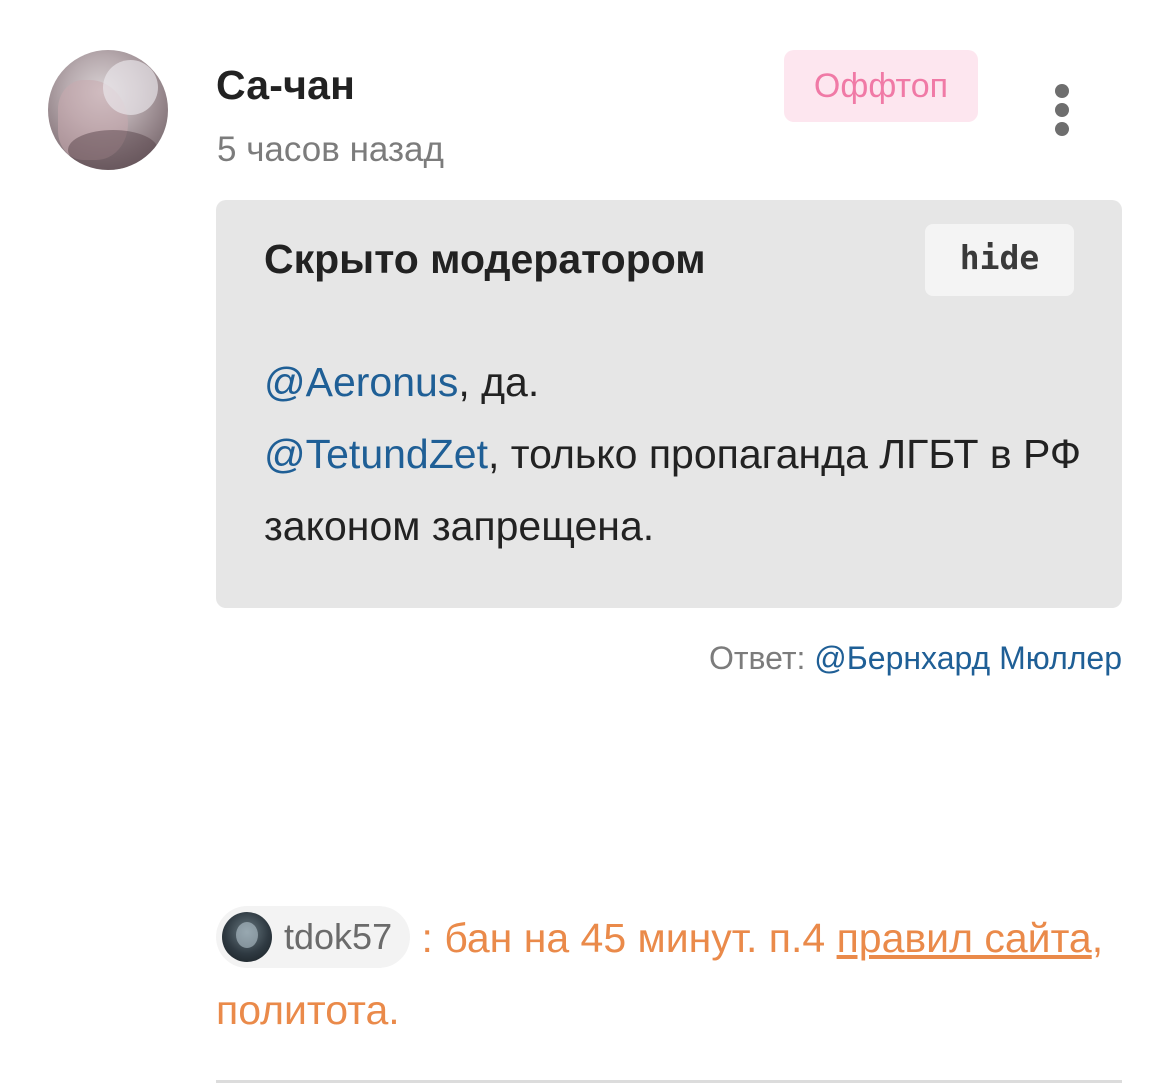 The image size is (1170, 1088). What do you see at coordinates (999, 260) in the screenshot?
I see `hide-button: hide` at bounding box center [999, 260].